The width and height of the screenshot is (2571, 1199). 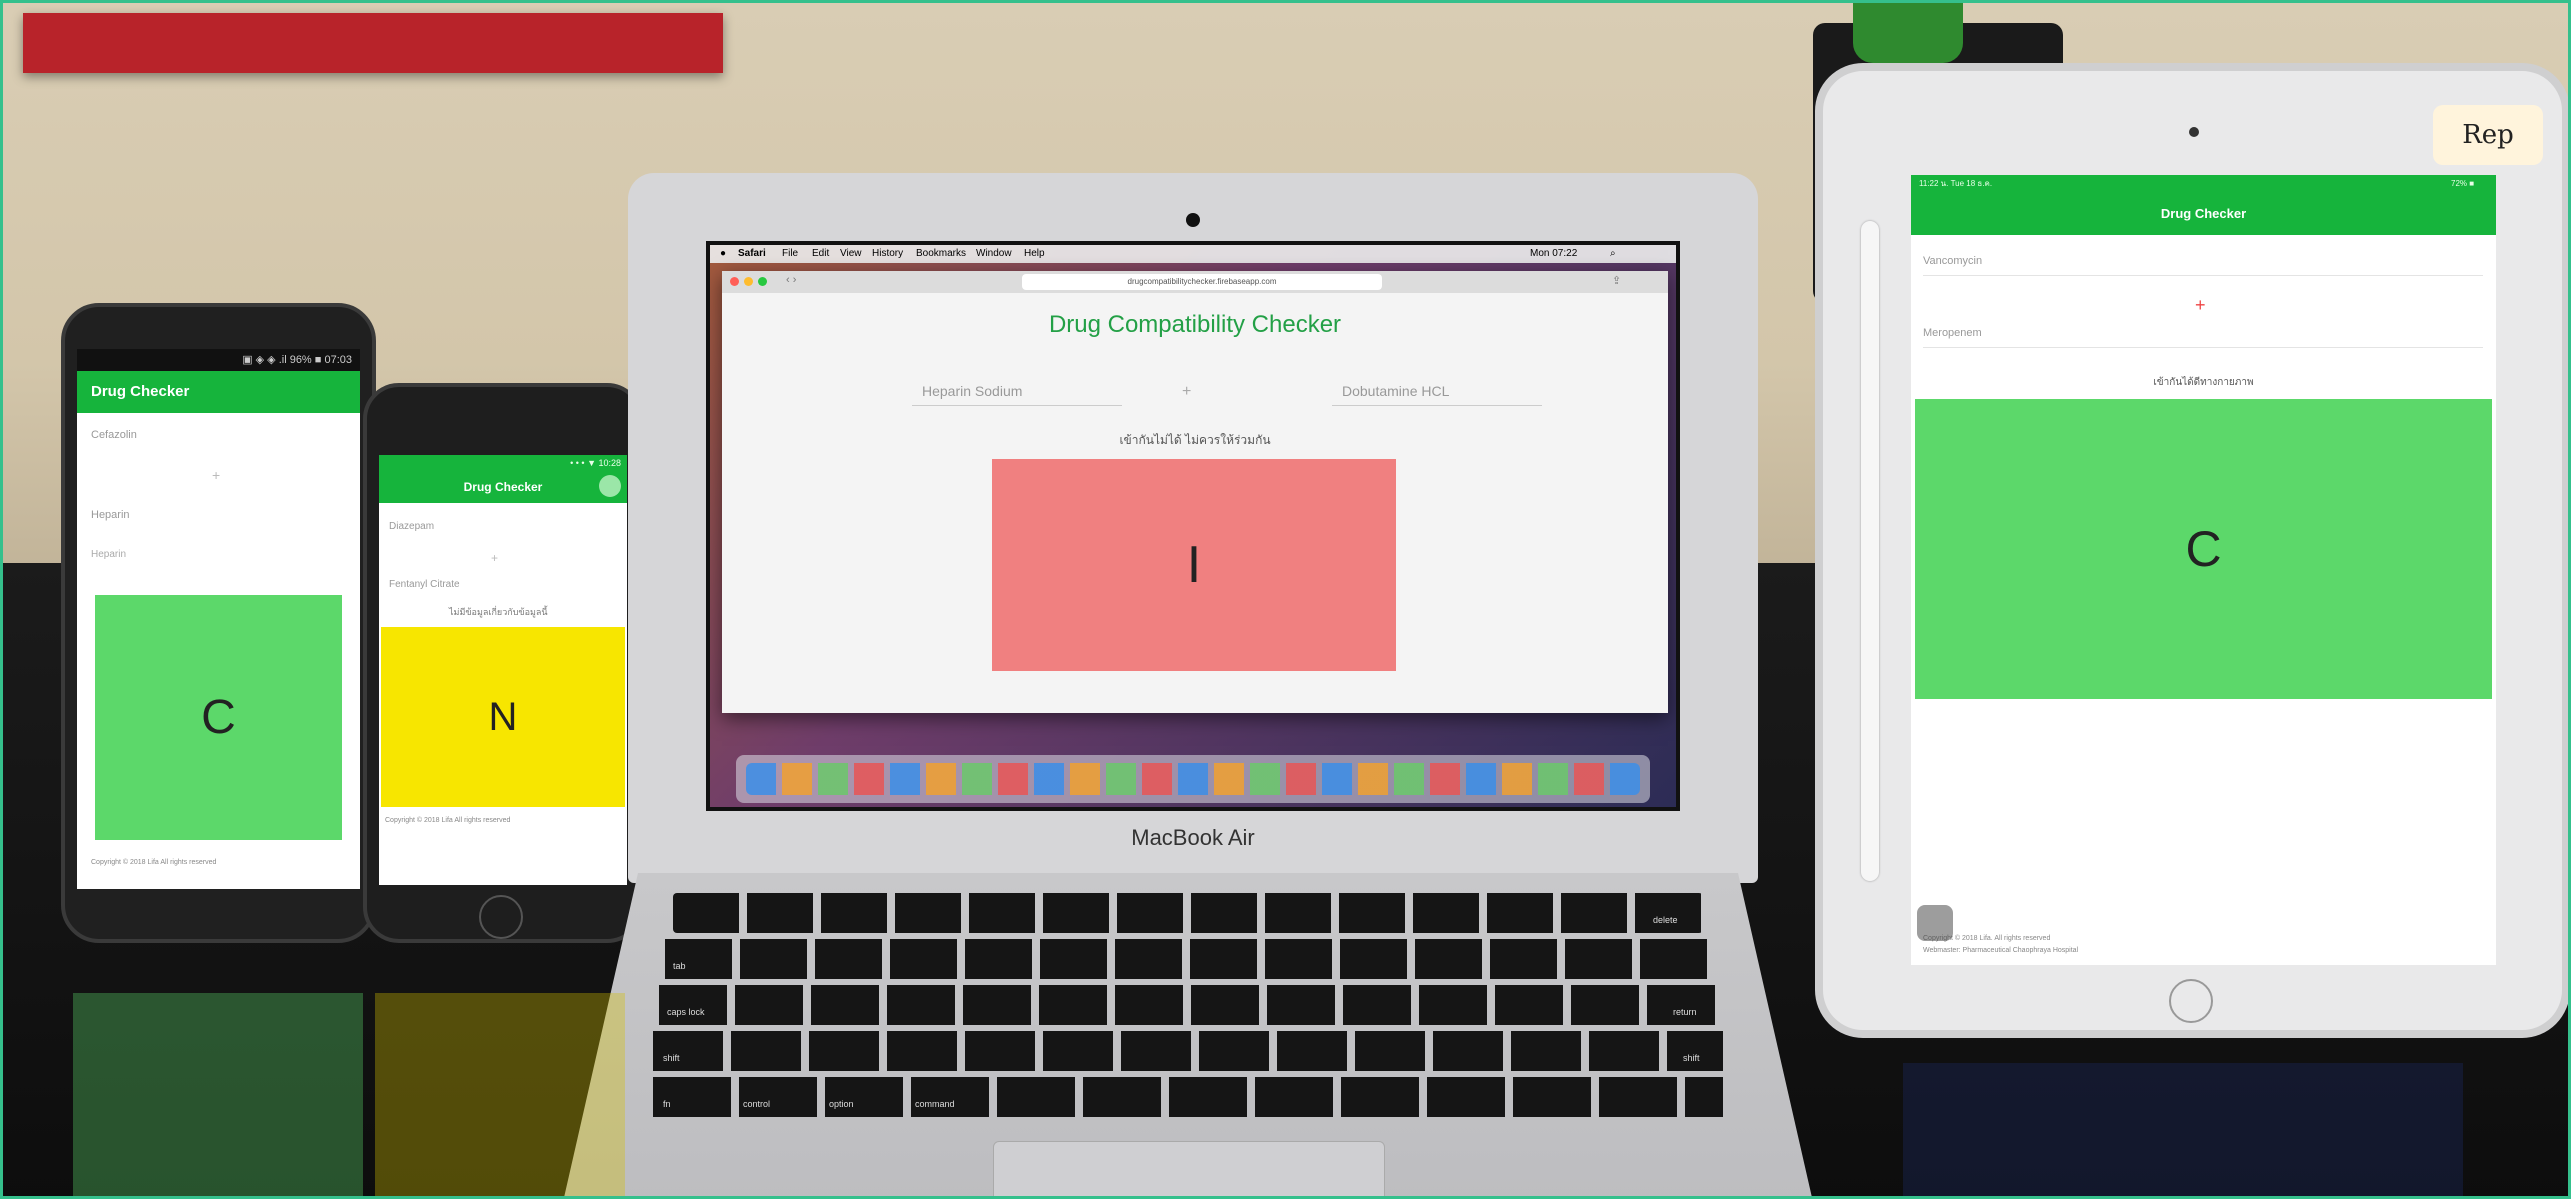 I want to click on phone-middle-status-bar: • • • ▼ 10:28, so click(x=503, y=463).